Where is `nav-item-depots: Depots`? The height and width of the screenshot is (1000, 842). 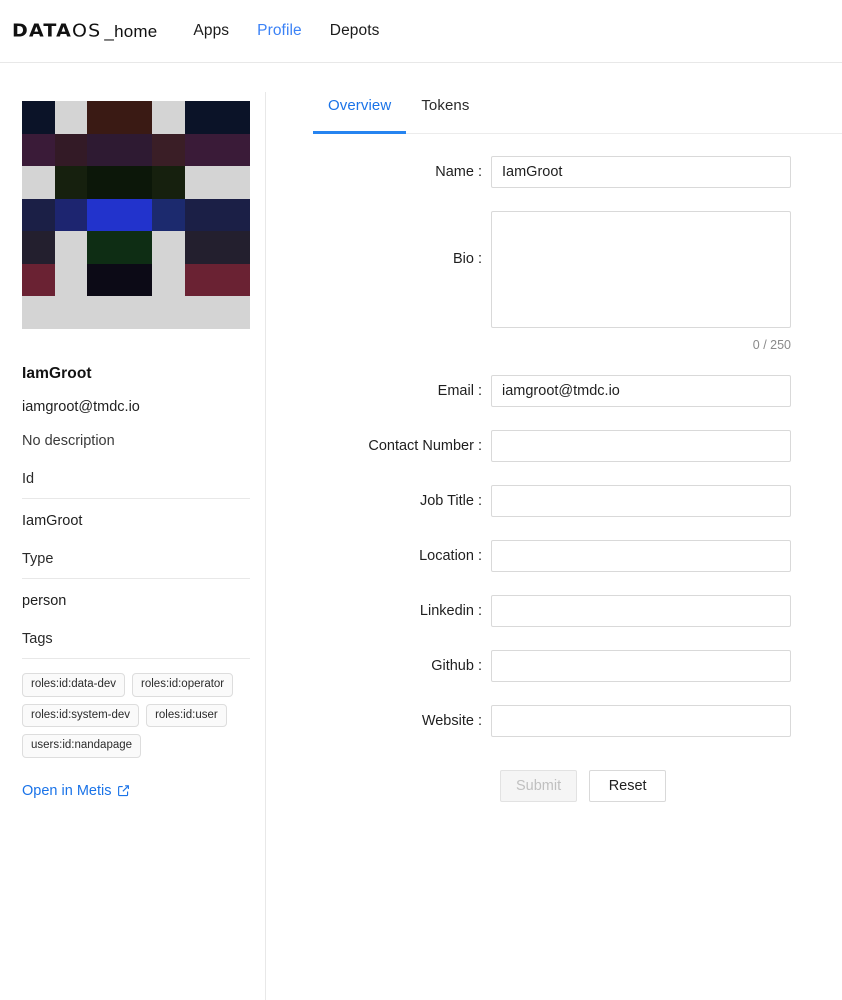 nav-item-depots: Depots is located at coordinates (355, 31).